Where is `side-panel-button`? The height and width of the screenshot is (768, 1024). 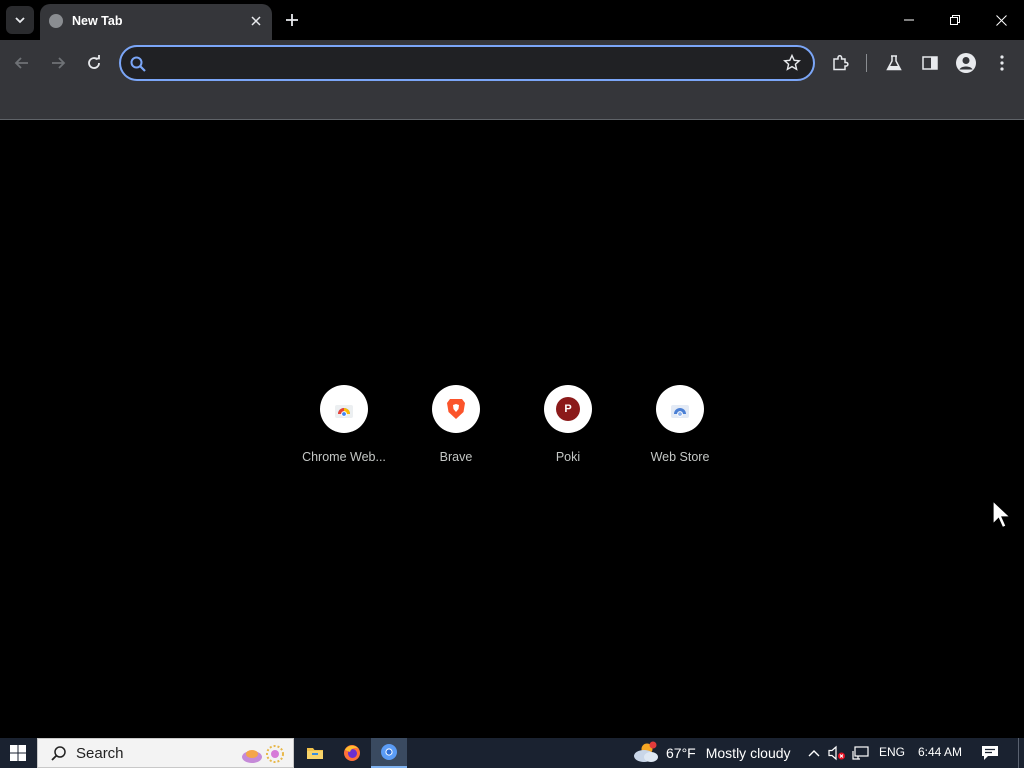
side-panel-button is located at coordinates (930, 63).